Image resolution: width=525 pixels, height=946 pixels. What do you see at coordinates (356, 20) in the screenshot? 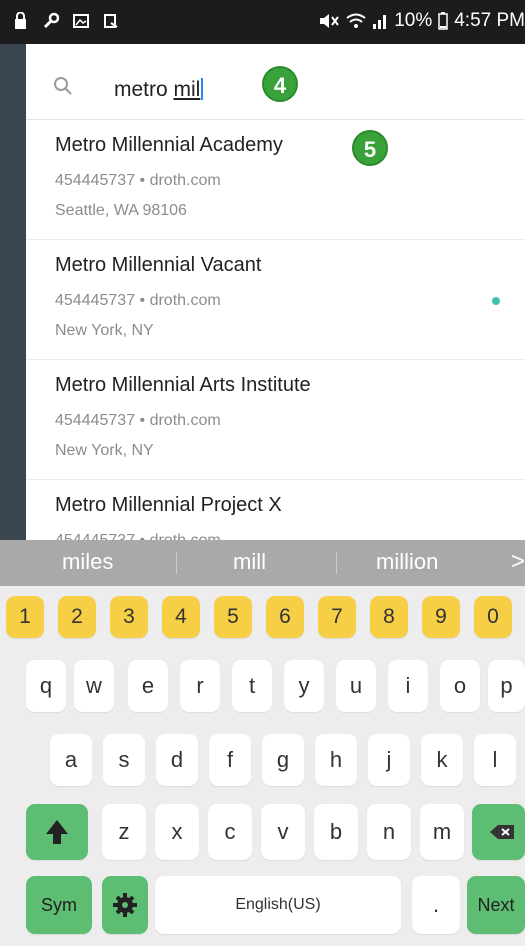
I see `wifi-icon` at bounding box center [356, 20].